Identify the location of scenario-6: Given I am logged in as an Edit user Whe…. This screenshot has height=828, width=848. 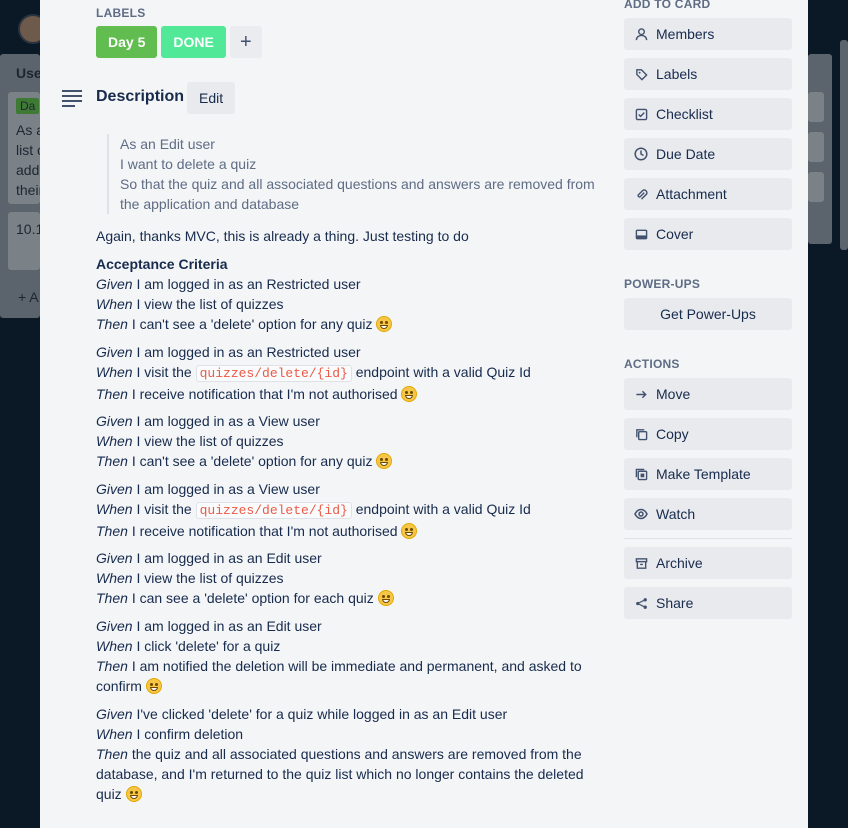
(339, 656).